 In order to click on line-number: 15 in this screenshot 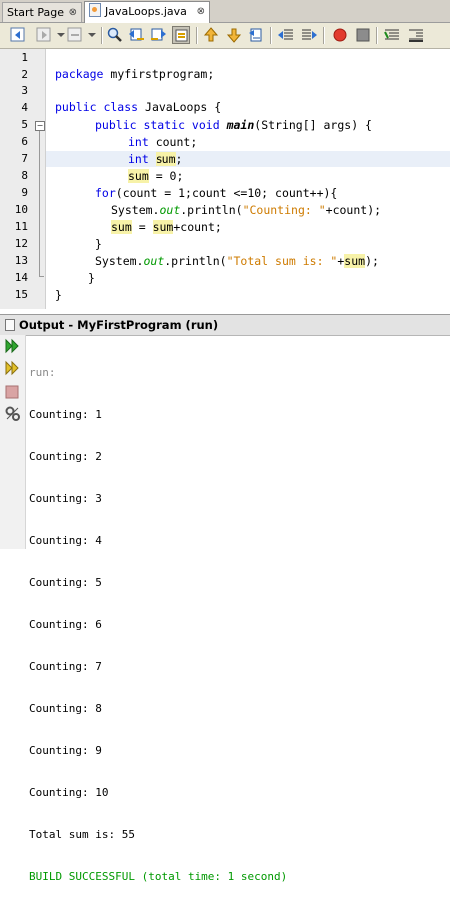, I will do `click(21, 294)`.